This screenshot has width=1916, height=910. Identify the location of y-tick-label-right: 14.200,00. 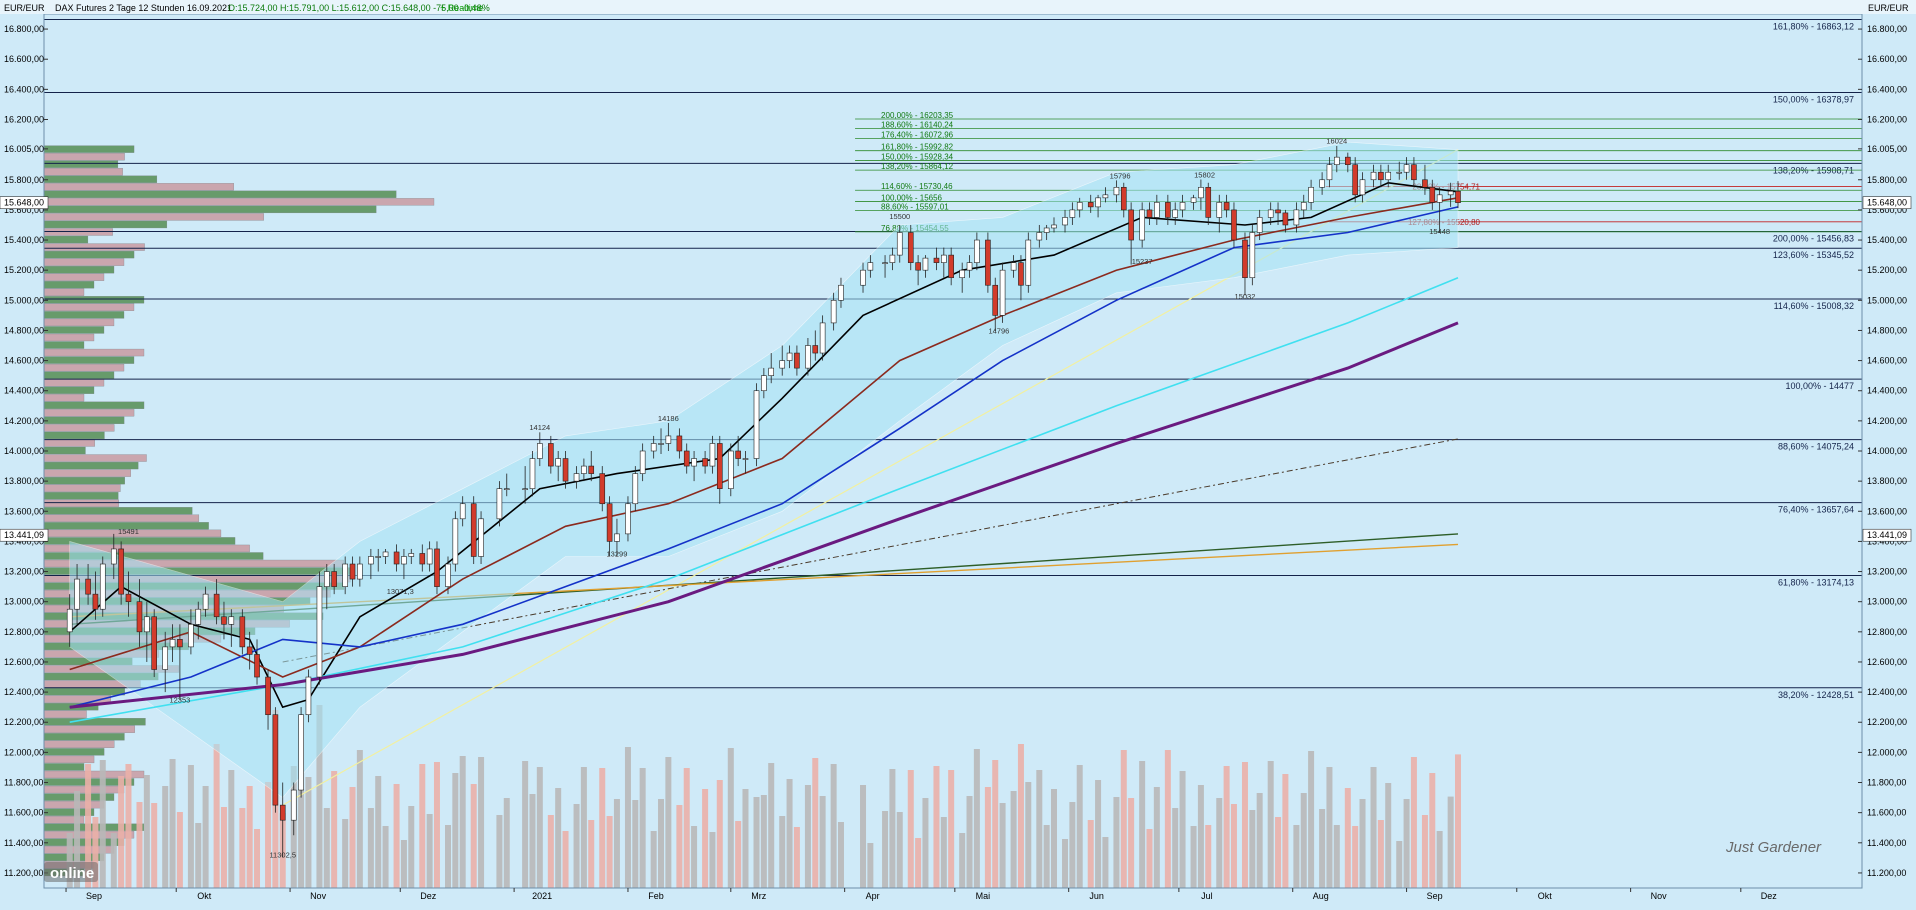
(1887, 421).